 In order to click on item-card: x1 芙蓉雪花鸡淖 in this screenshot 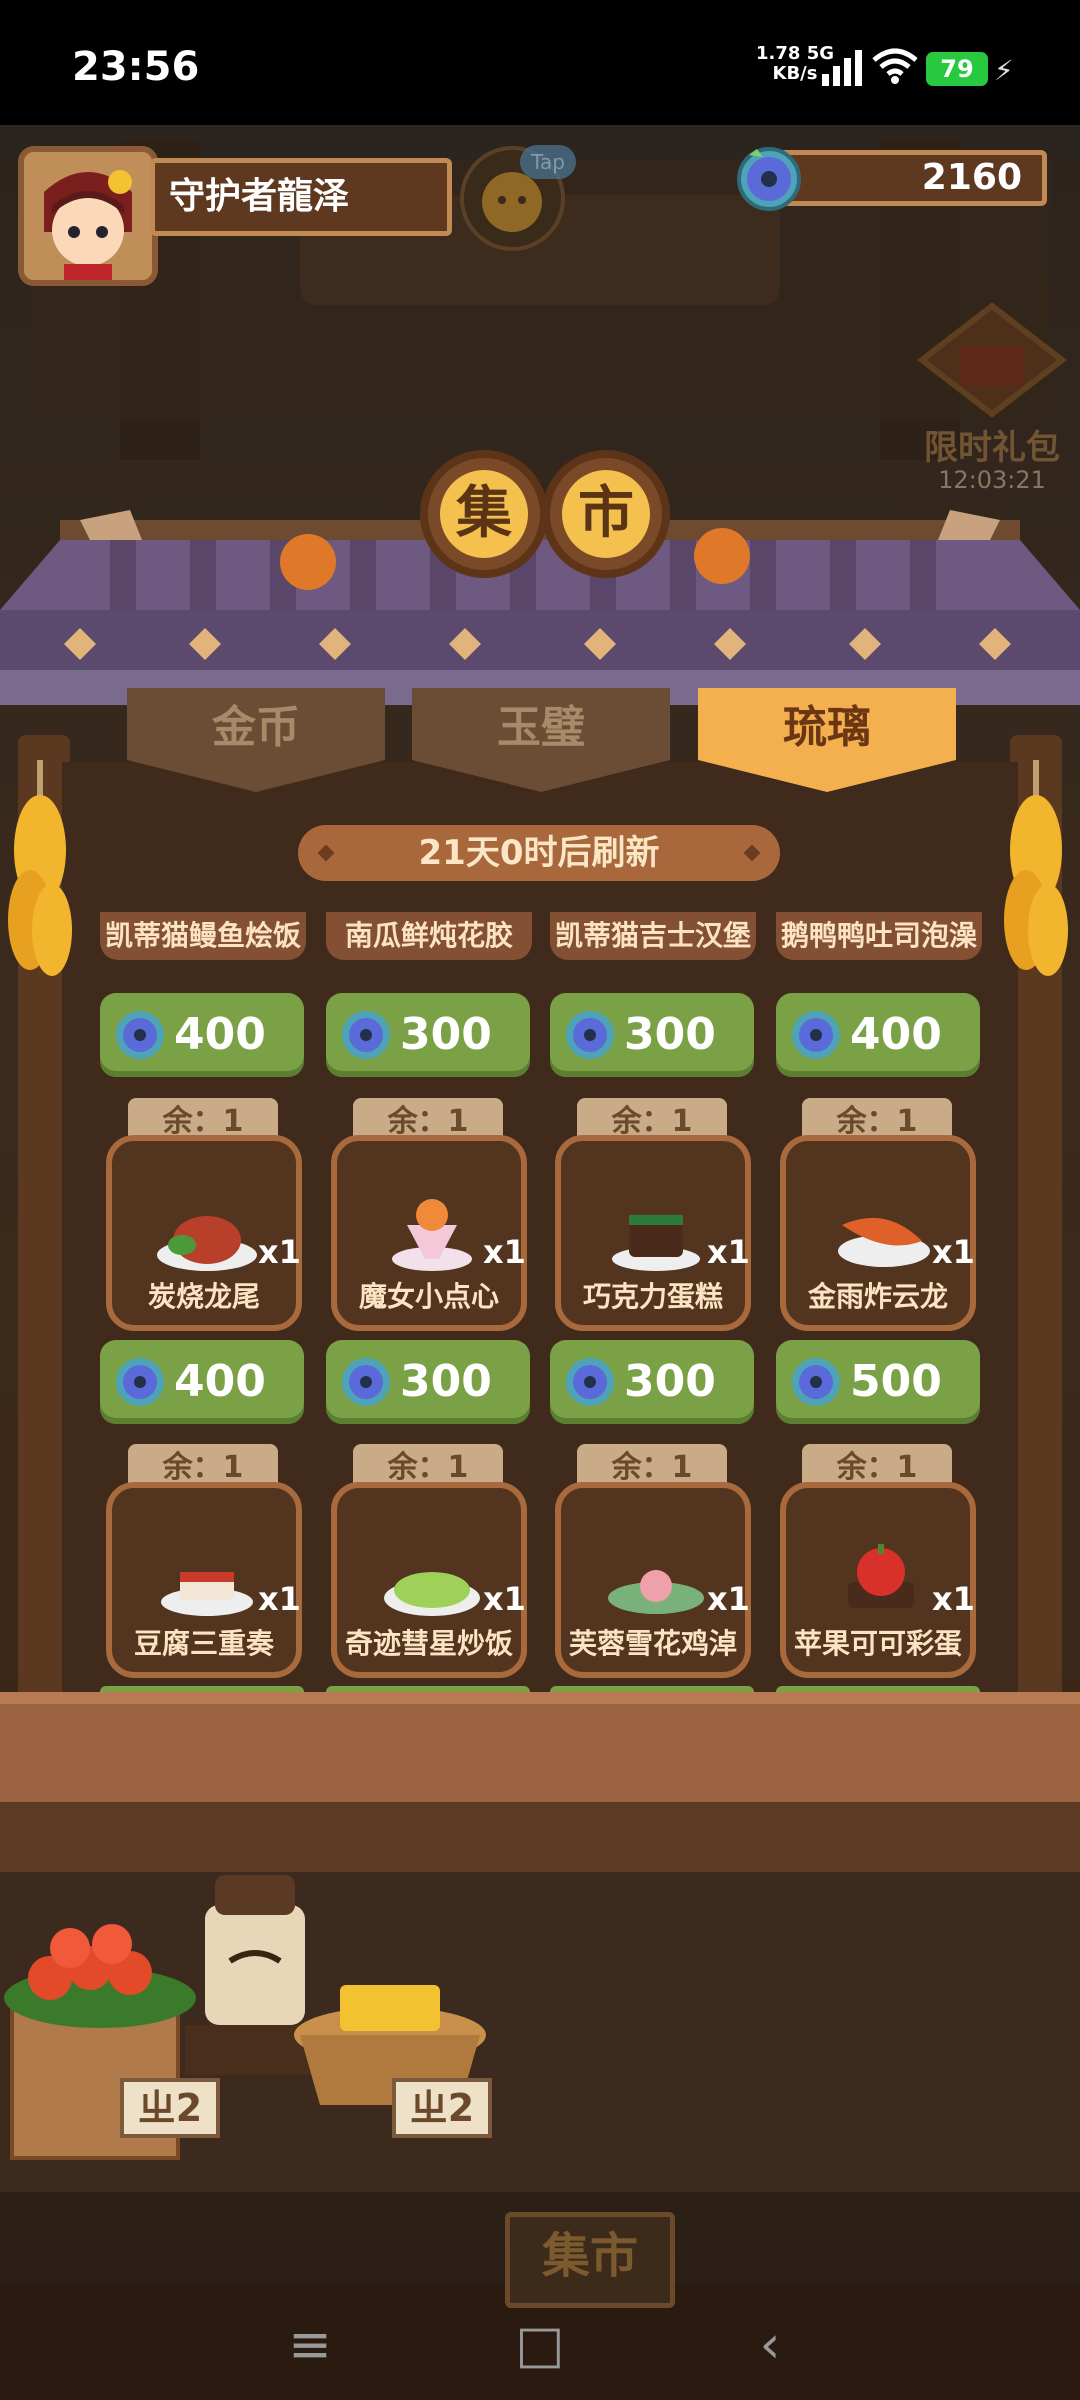, I will do `click(653, 1580)`.